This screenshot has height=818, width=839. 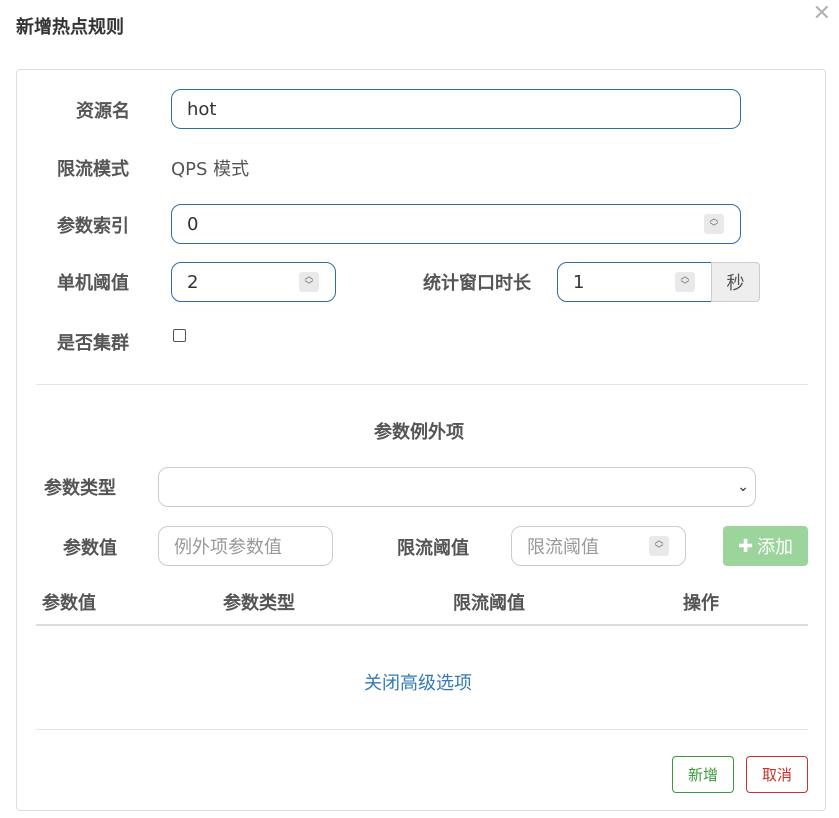 What do you see at coordinates (777, 774) in the screenshot?
I see `cancel-button: 取消` at bounding box center [777, 774].